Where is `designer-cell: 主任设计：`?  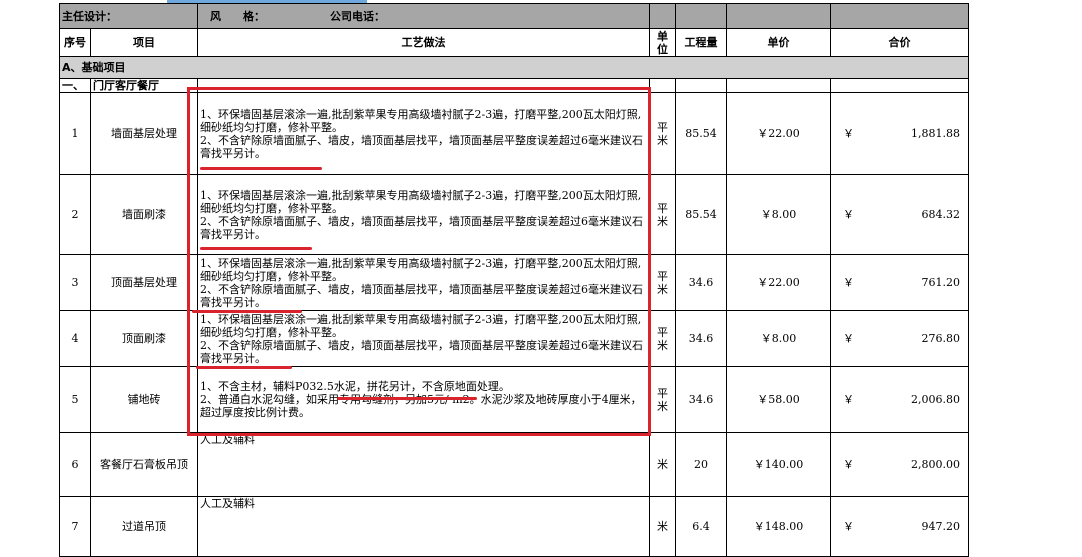 designer-cell: 主任设计： is located at coordinates (128, 16).